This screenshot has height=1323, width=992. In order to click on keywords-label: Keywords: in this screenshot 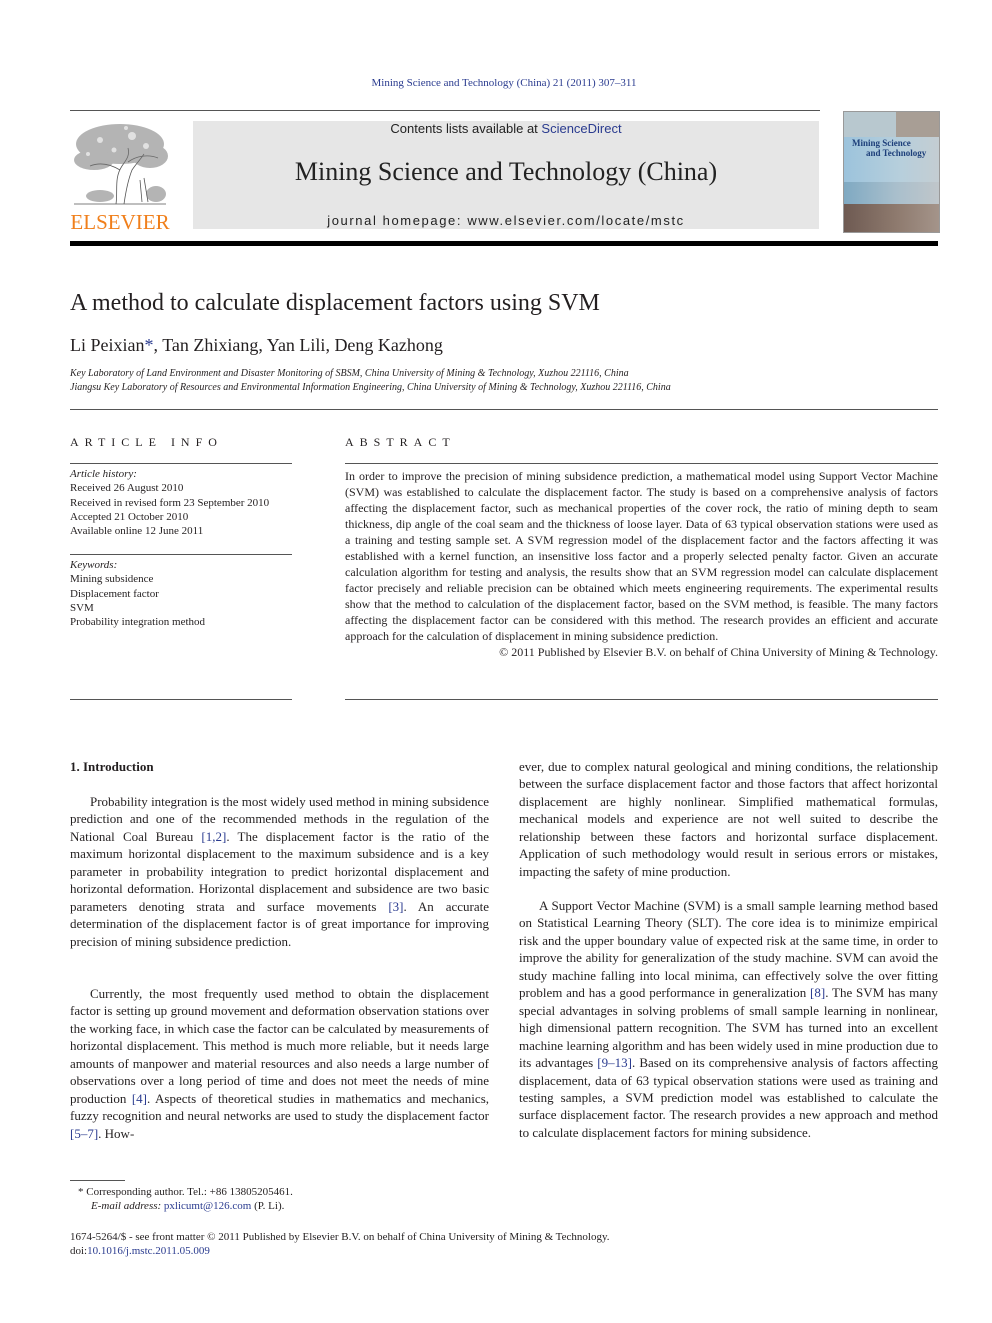, I will do `click(94, 565)`.